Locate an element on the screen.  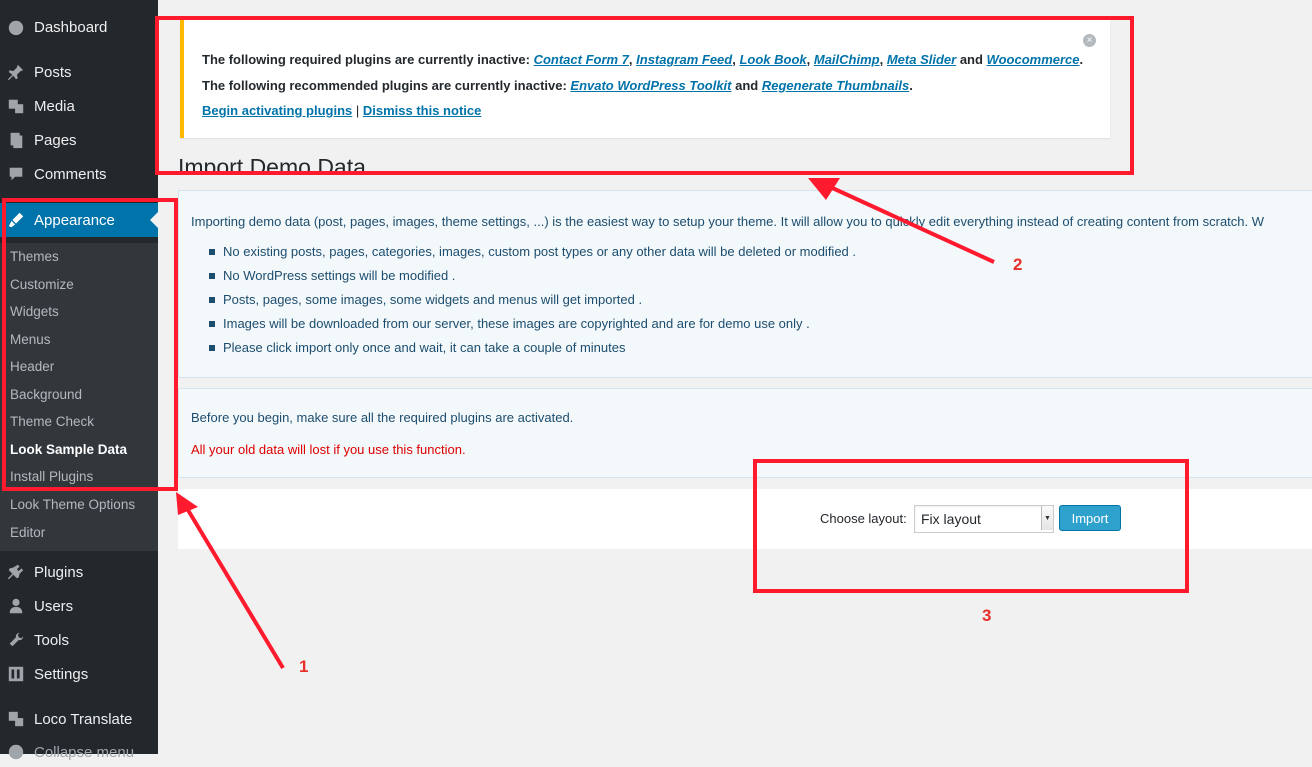
pages-icon is located at coordinates (16, 140).